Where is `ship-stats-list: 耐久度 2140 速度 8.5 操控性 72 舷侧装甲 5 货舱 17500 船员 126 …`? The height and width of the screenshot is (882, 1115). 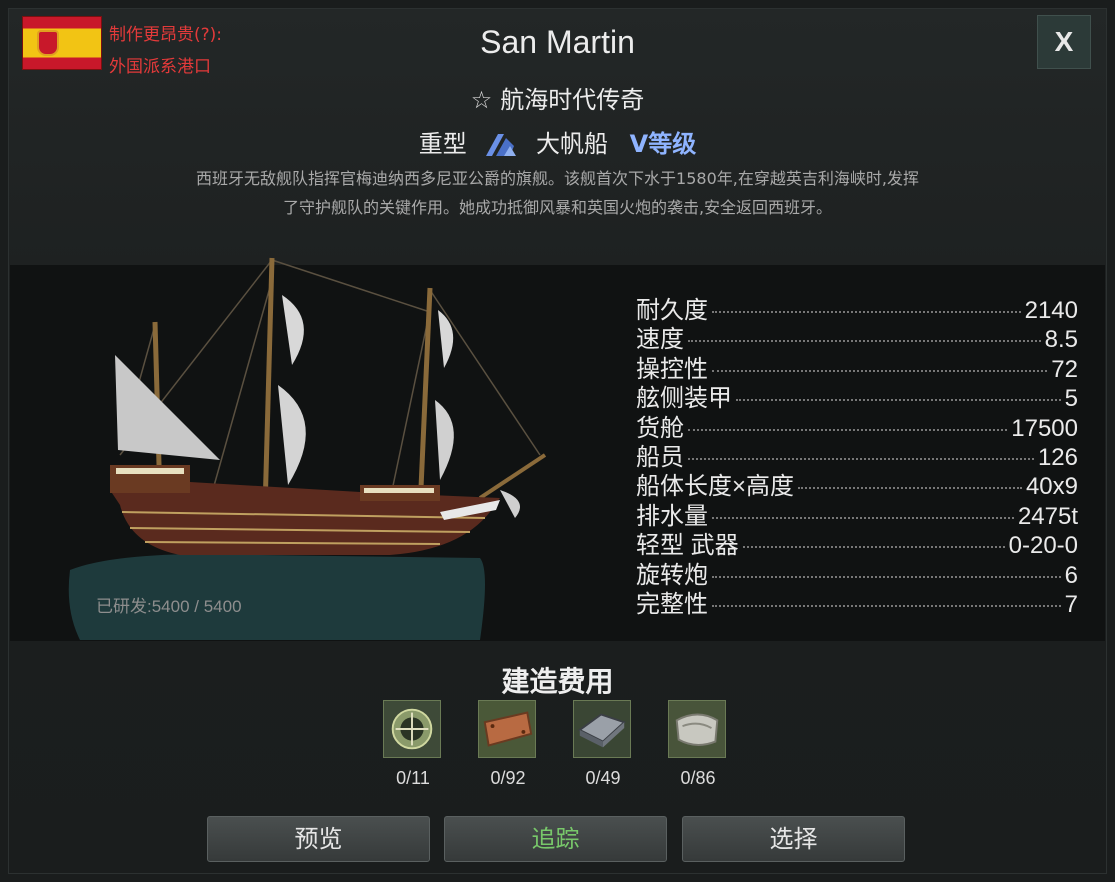
ship-stats-list: 耐久度 2140 速度 8.5 操控性 72 舷侧装甲 5 货舱 17500 船员 126 … is located at coordinates (857, 454).